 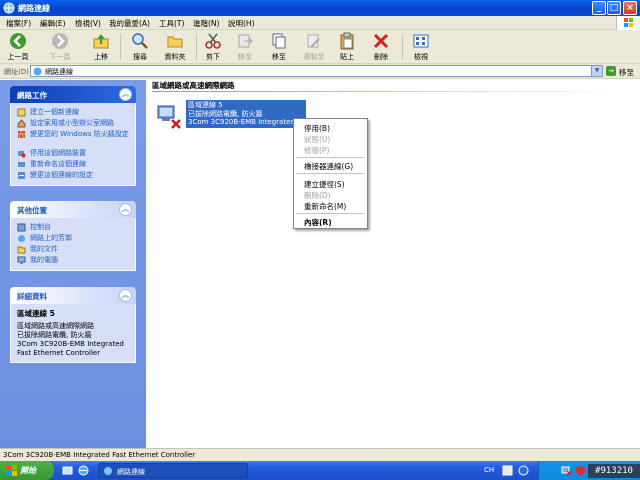 I want to click on menu-file: 檔案(F), so click(x=18, y=23).